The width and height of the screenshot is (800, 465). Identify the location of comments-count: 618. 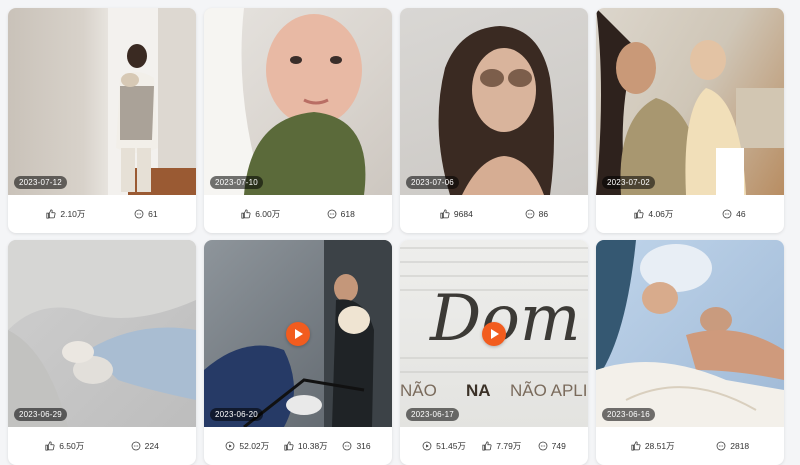
(347, 214).